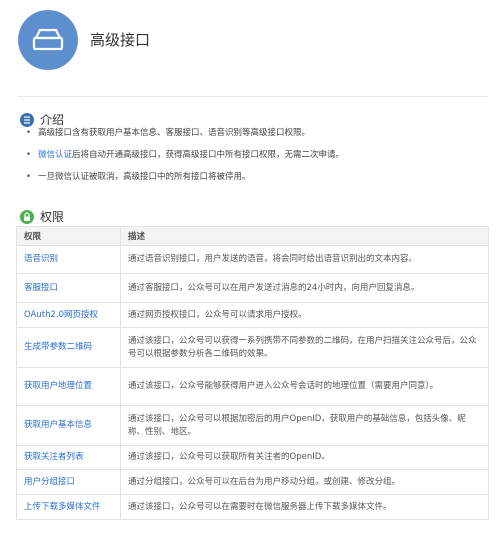  What do you see at coordinates (144, 177) in the screenshot?
I see `intro-item-text: 一旦微信认证被取消，高级接口中的所有接口将被停用。` at bounding box center [144, 177].